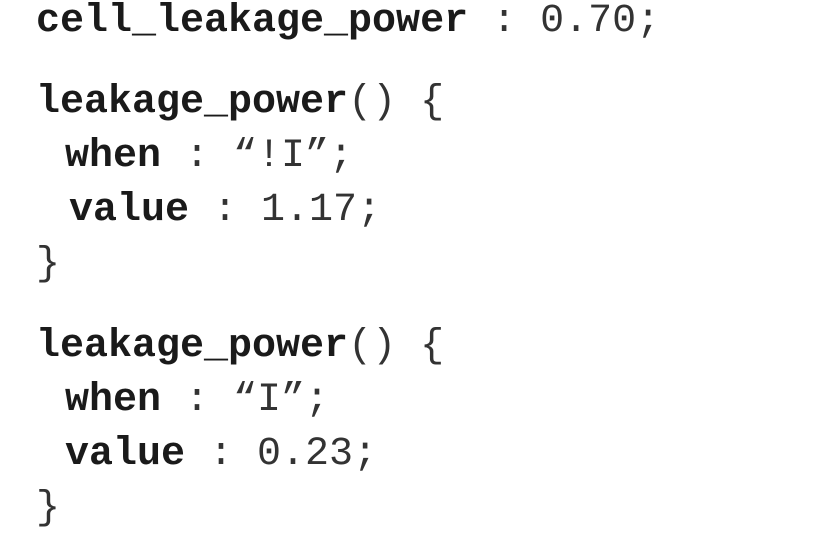 This screenshot has width=839, height=558. Describe the element at coordinates (321, 210) in the screenshot. I see `attribute-value: 1.17;` at that location.